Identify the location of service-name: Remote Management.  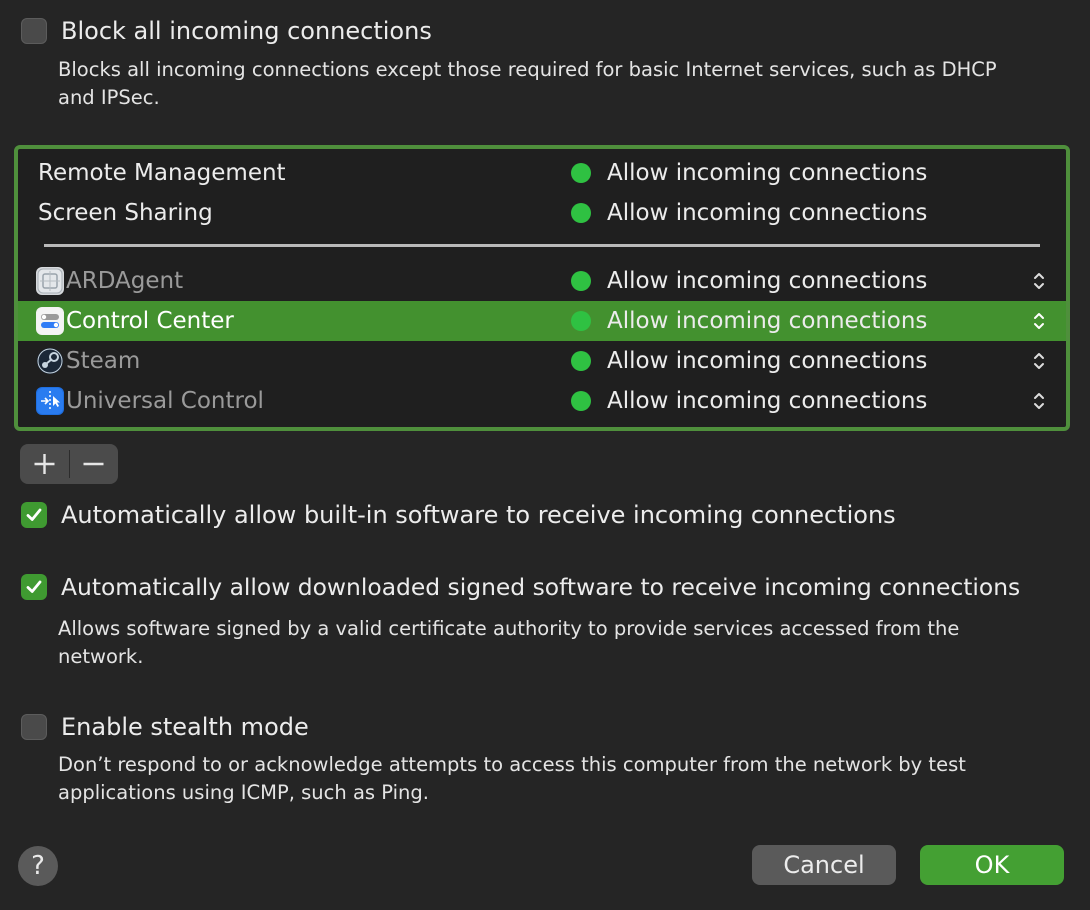
(162, 173).